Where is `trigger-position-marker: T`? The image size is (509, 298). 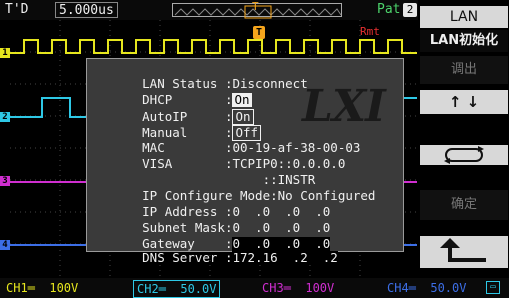
trigger-position-marker: T is located at coordinates (259, 32).